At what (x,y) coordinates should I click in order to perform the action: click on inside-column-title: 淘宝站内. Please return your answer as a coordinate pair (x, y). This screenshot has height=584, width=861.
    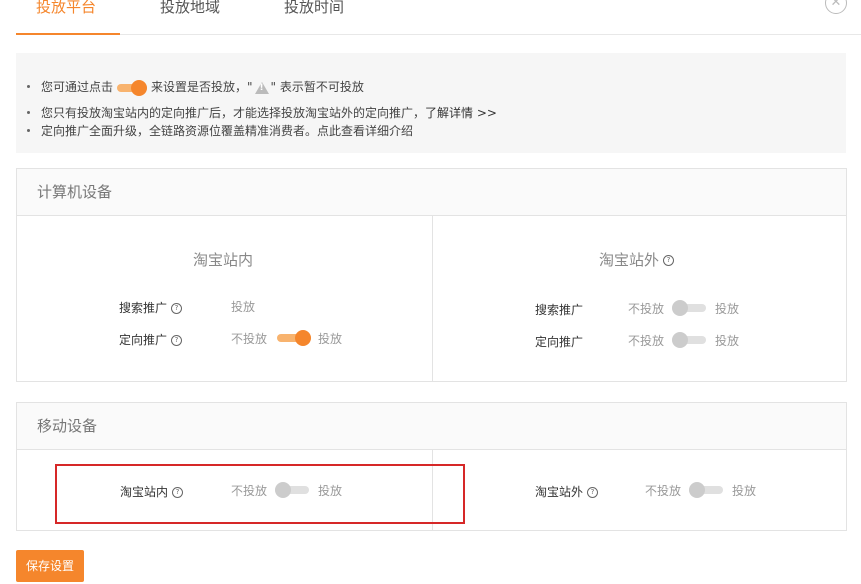
    Looking at the image, I should click on (223, 260).